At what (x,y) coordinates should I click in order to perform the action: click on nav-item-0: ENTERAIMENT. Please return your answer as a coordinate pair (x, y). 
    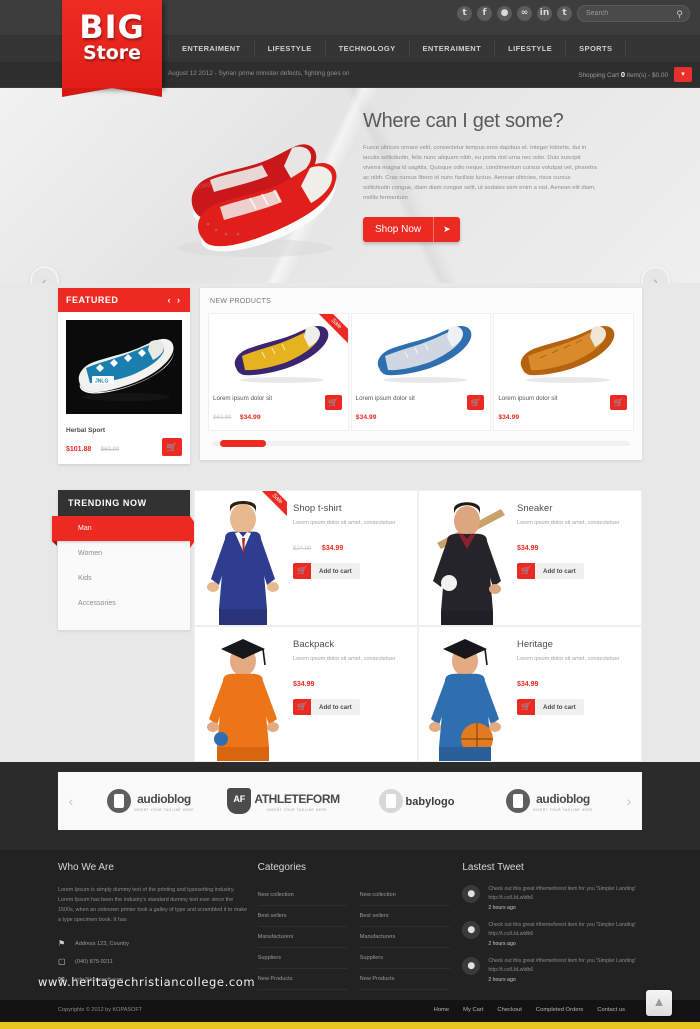
    Looking at the image, I should click on (211, 48).